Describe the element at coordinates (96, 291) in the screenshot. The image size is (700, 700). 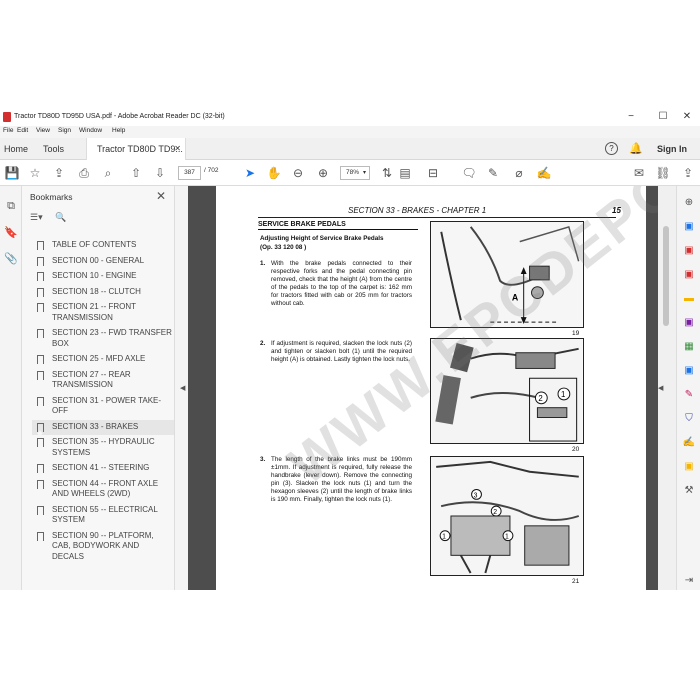
I see `bookmark-label: SECTION 18 -- CLUTCH` at that location.